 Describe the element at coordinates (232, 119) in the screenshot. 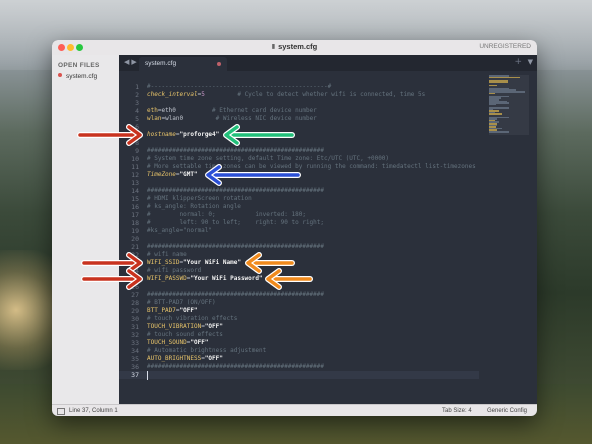

I see `code-line: wlan=wlan0 # Wireless NIC device number` at that location.